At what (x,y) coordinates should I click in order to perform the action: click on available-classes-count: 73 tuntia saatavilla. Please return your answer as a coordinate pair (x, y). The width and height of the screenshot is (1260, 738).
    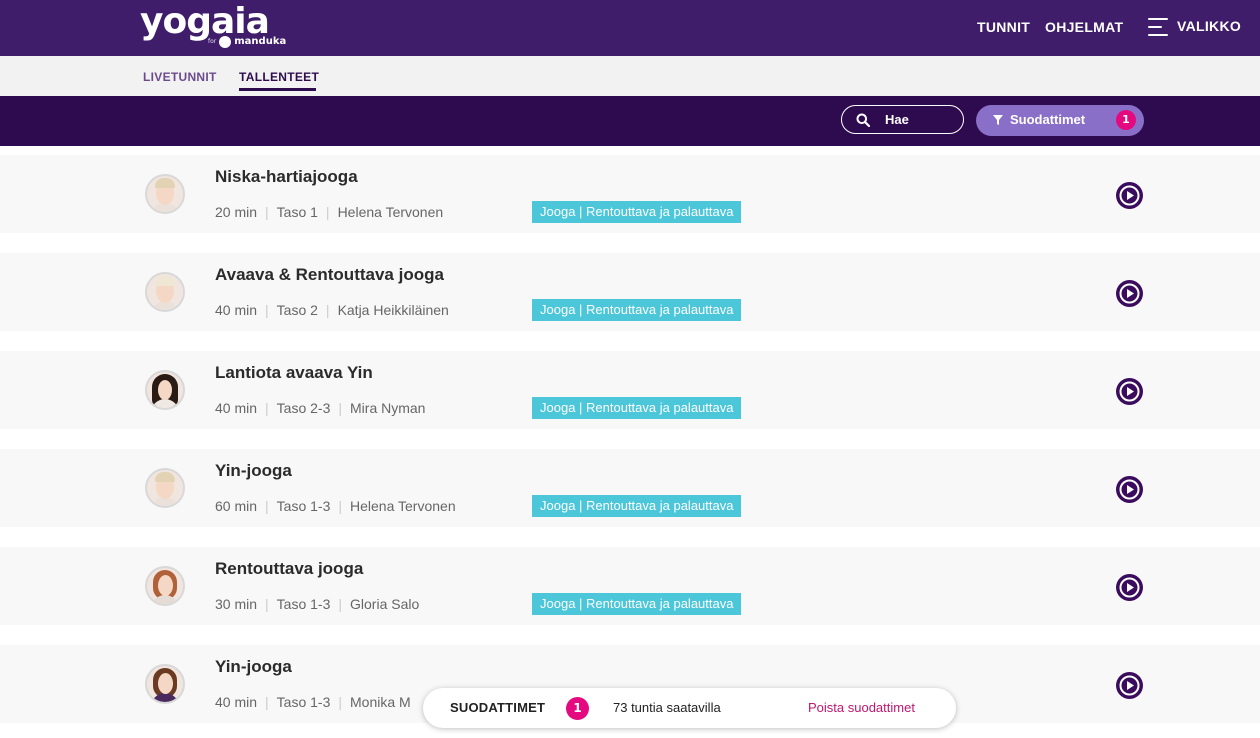
    Looking at the image, I should click on (667, 707).